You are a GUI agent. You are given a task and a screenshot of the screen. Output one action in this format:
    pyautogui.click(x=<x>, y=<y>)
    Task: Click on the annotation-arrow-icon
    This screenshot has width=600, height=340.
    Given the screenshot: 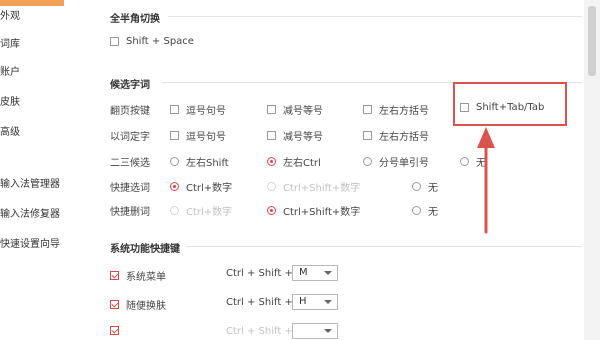 What is the action you would take?
    pyautogui.click(x=486, y=180)
    